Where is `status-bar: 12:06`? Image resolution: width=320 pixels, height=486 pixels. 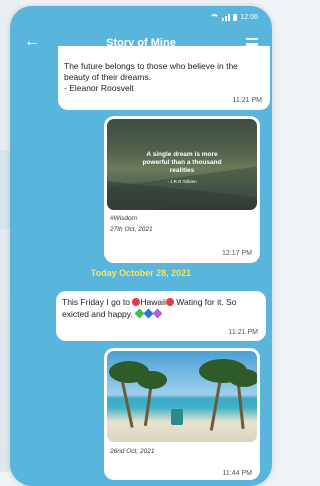
status-bar: 12:06 is located at coordinates (141, 17).